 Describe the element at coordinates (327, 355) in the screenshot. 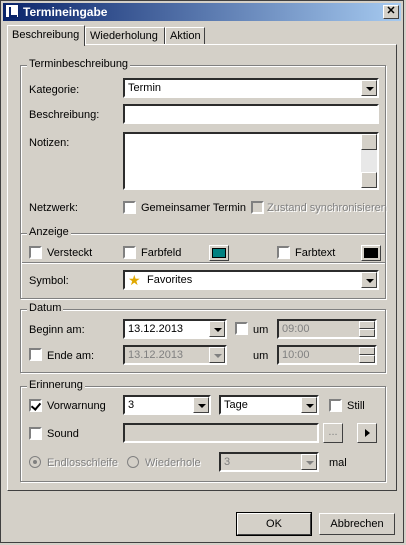

I see `ende-time-input: 10:00` at that location.